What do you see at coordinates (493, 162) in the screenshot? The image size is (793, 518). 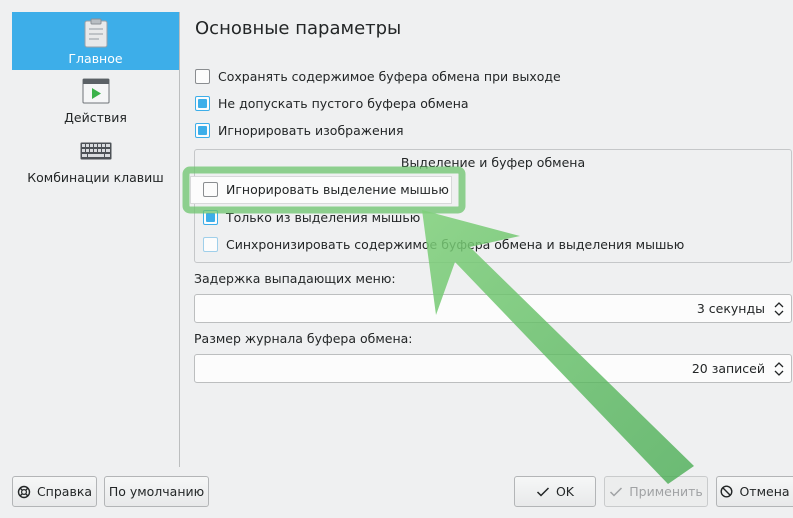 I see `group-title: Выделение и буфер обмена` at bounding box center [493, 162].